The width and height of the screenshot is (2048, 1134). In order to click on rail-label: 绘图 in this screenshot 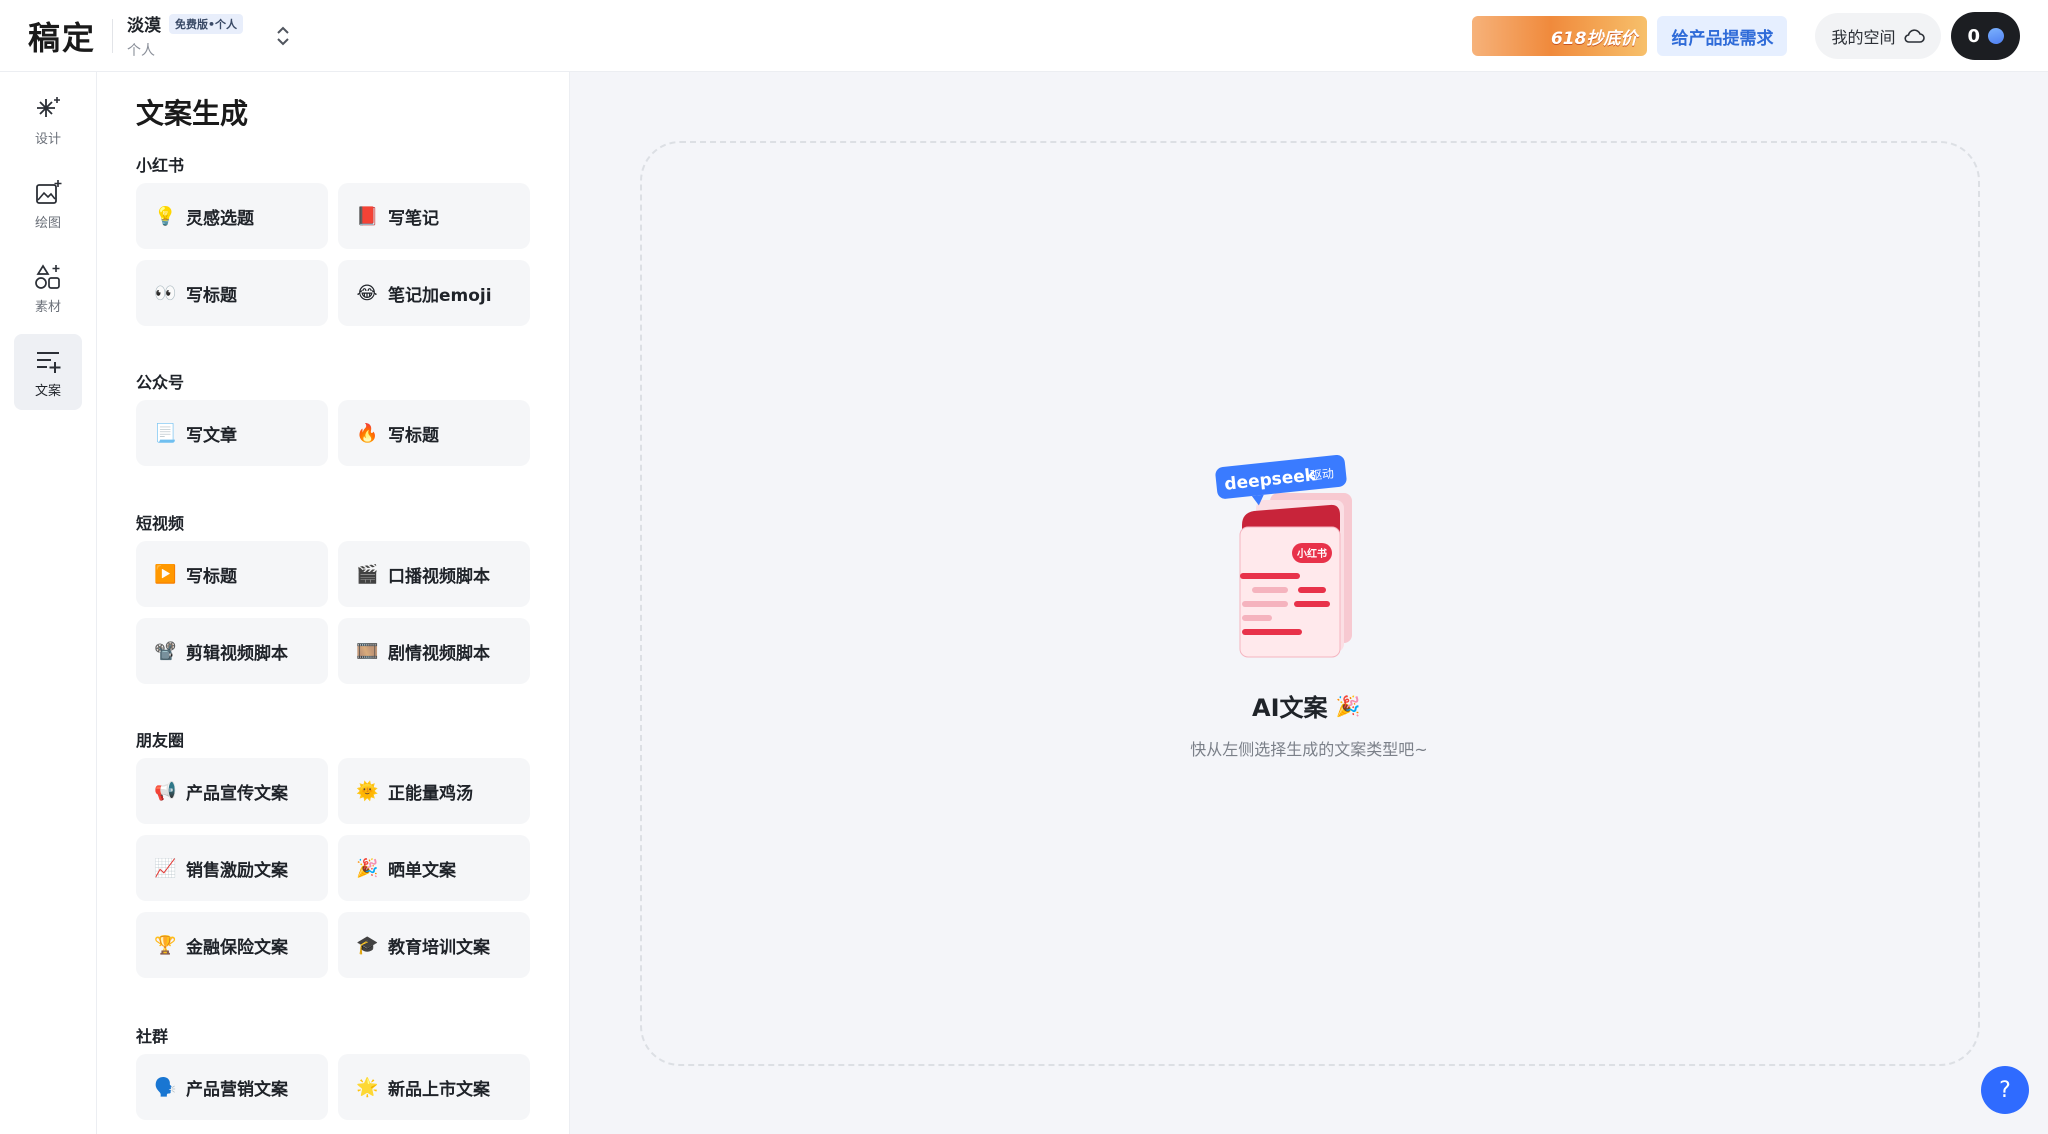, I will do `click(47, 223)`.